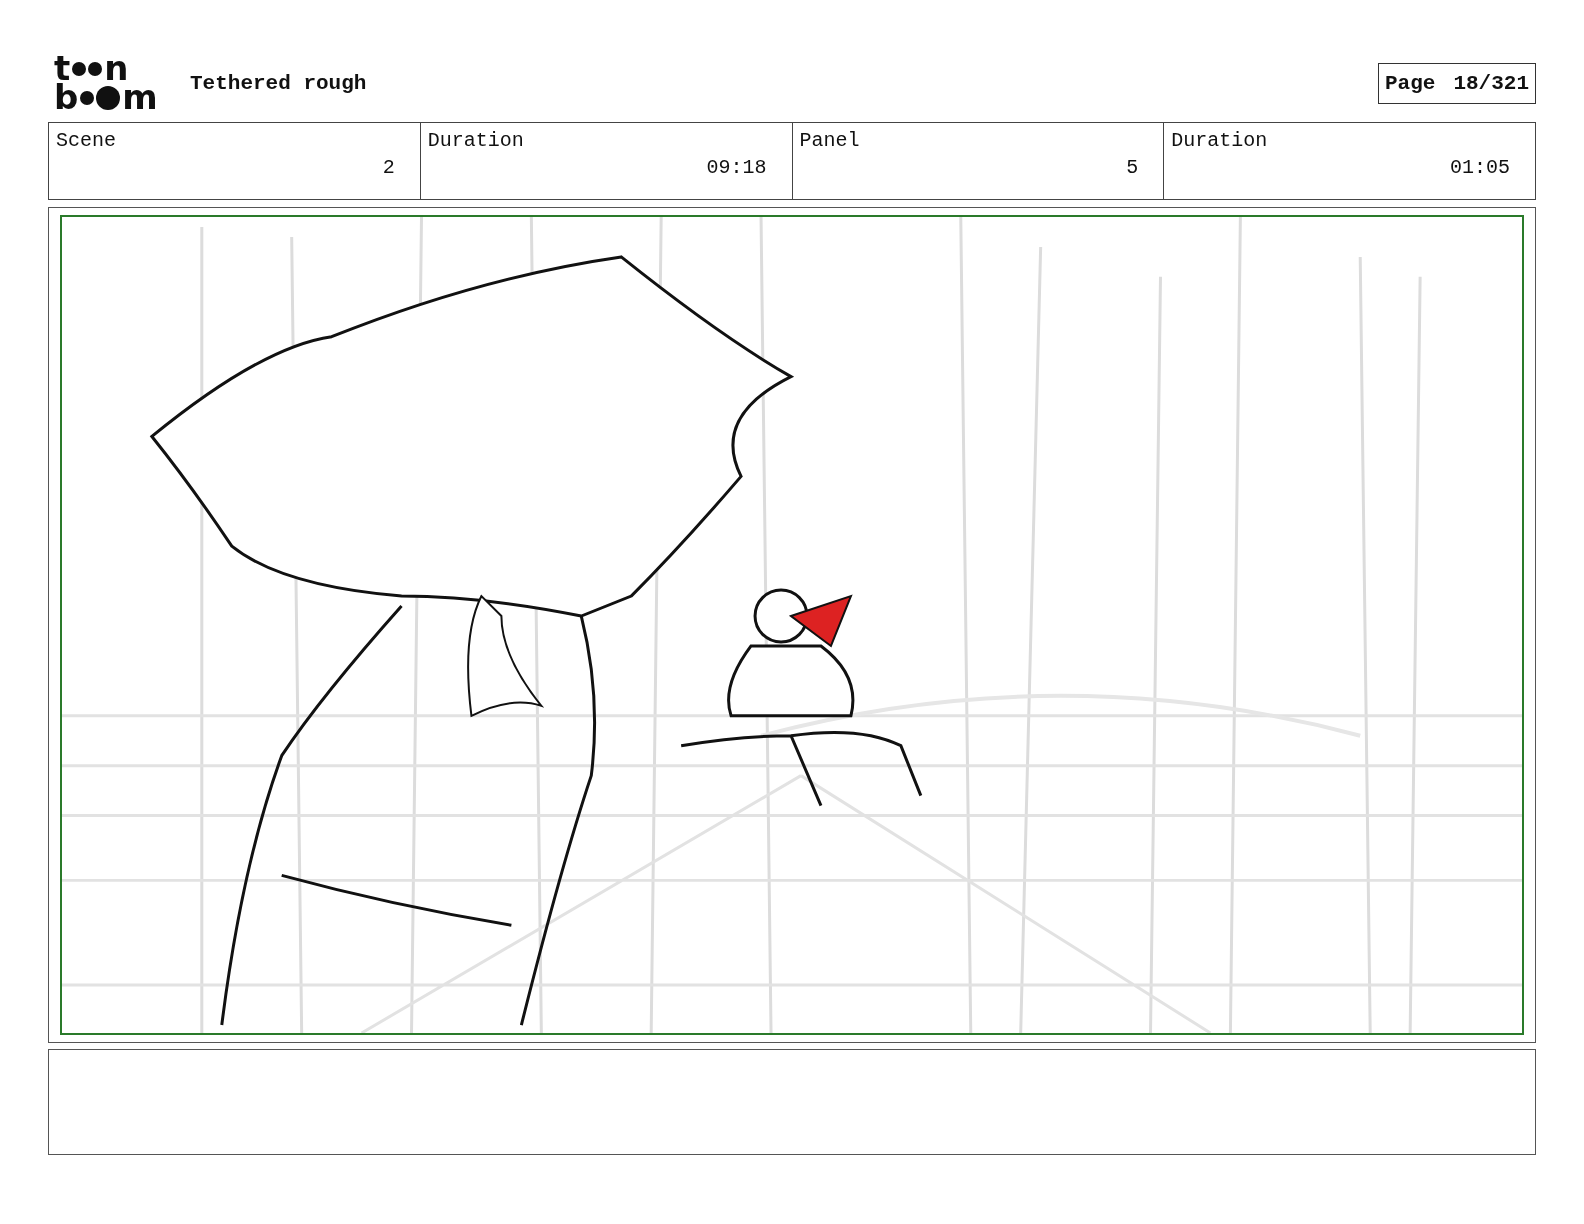 Image resolution: width=1584 pixels, height=1224 pixels. I want to click on info-value: 2, so click(388, 167).